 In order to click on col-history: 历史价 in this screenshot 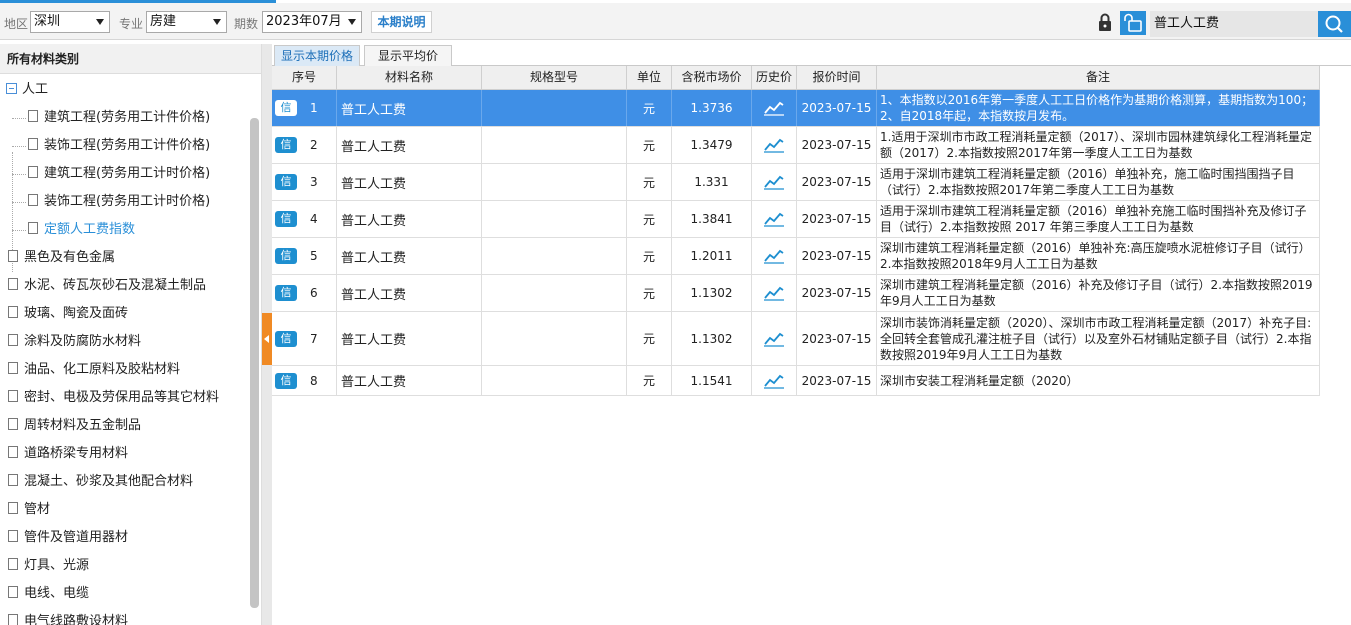, I will do `click(774, 78)`.